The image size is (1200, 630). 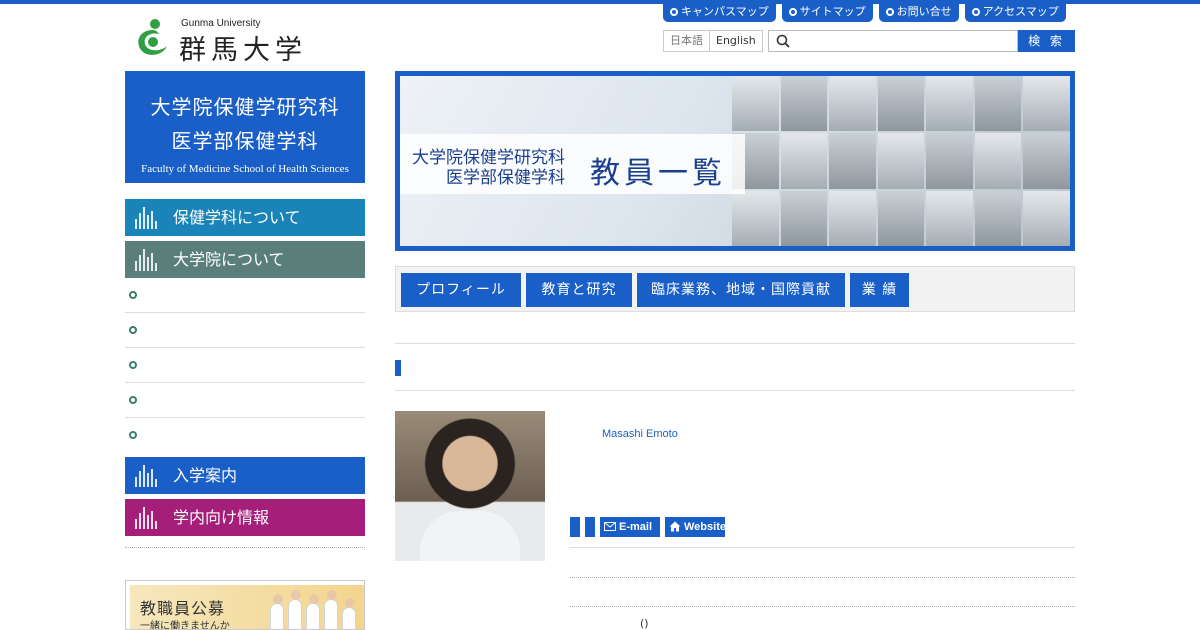 I want to click on recruitment-banner: 教職員公募 一緒に働きませんか, so click(x=245, y=605).